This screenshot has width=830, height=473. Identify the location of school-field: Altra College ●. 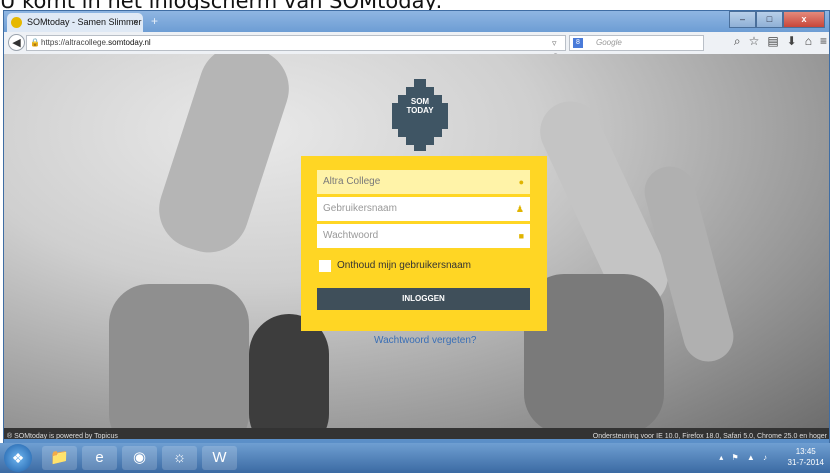
(423, 182).